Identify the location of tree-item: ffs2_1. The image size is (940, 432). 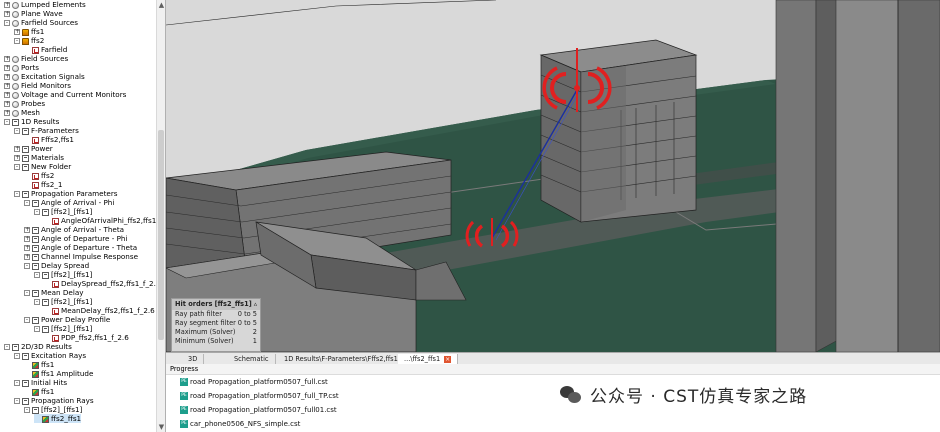
(43, 184).